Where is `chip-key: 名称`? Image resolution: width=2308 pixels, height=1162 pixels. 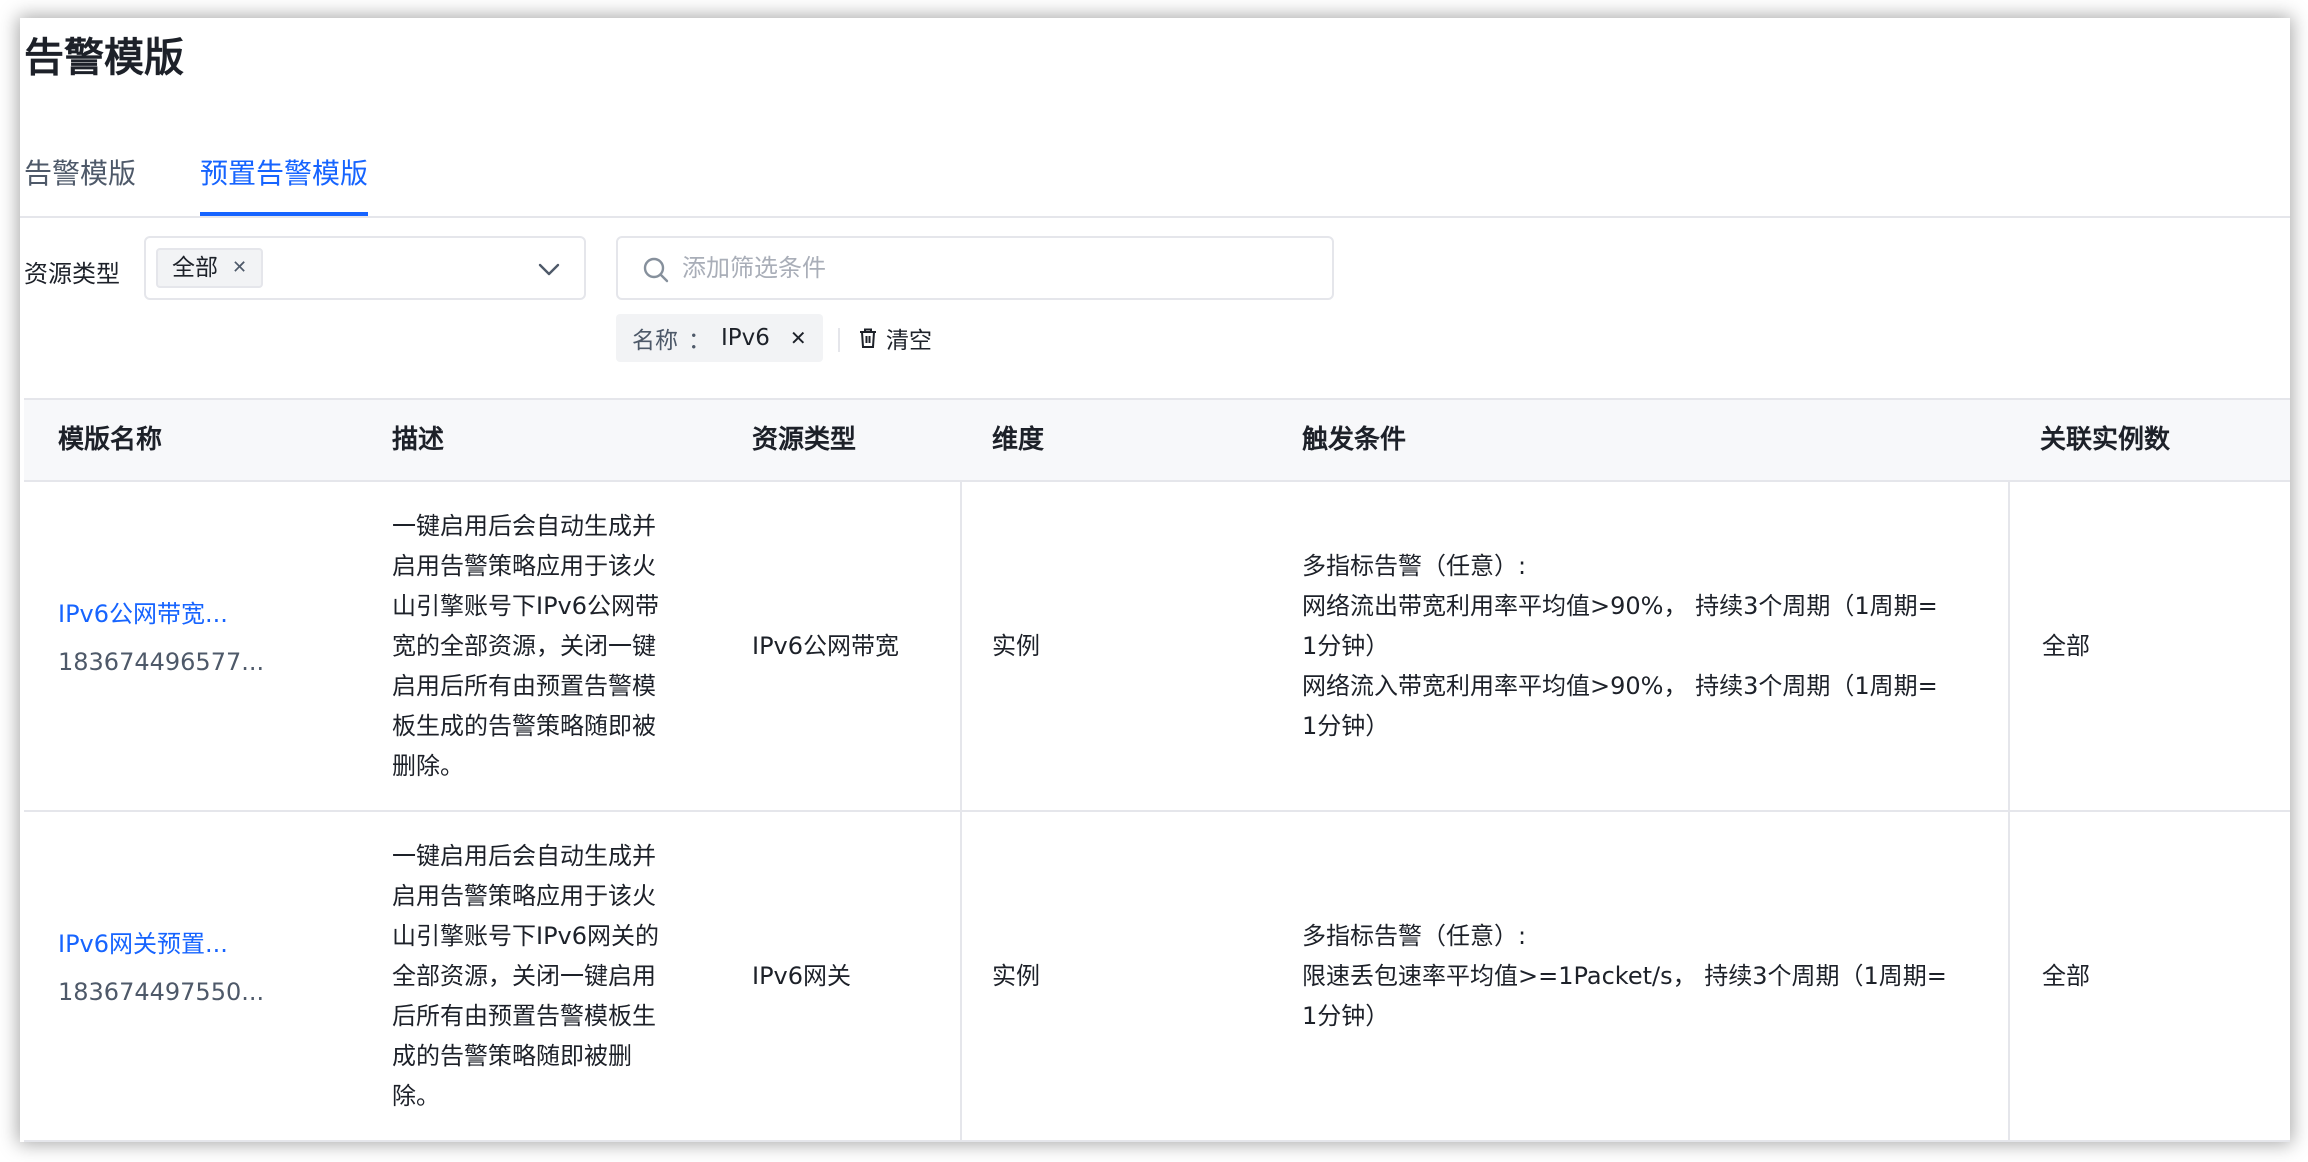 chip-key: 名称 is located at coordinates (655, 341).